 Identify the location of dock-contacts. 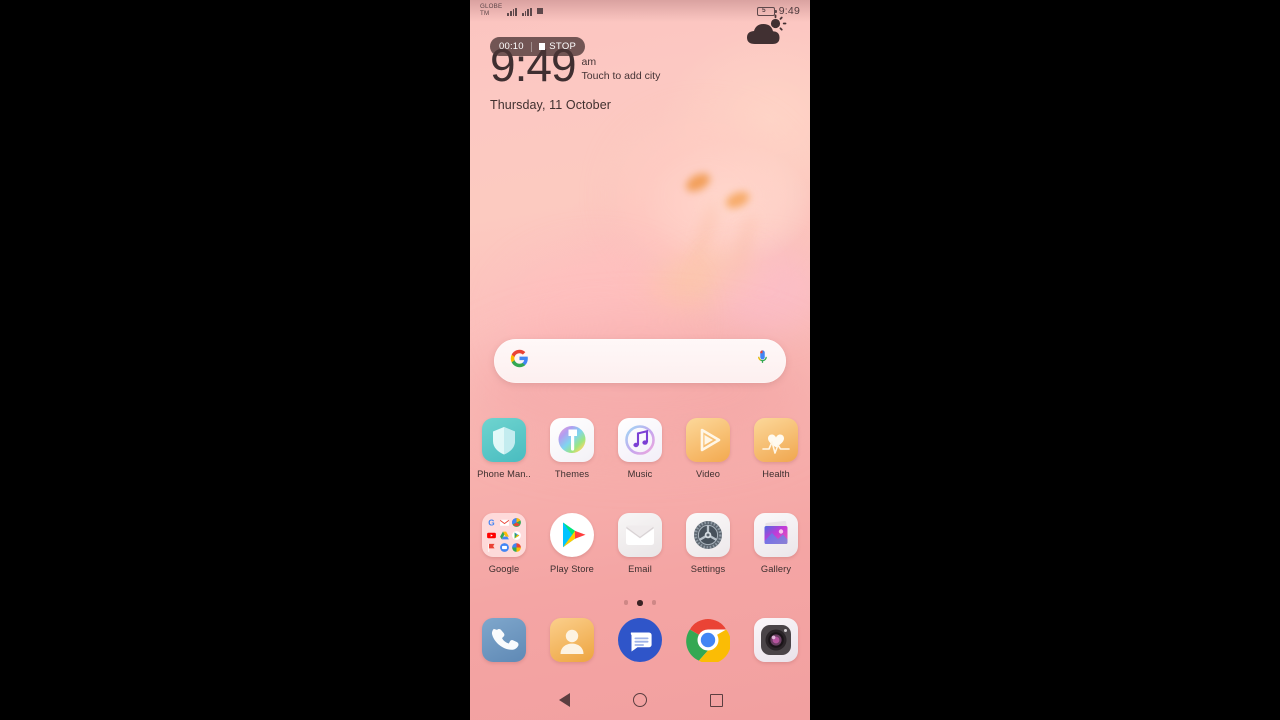
(572, 640).